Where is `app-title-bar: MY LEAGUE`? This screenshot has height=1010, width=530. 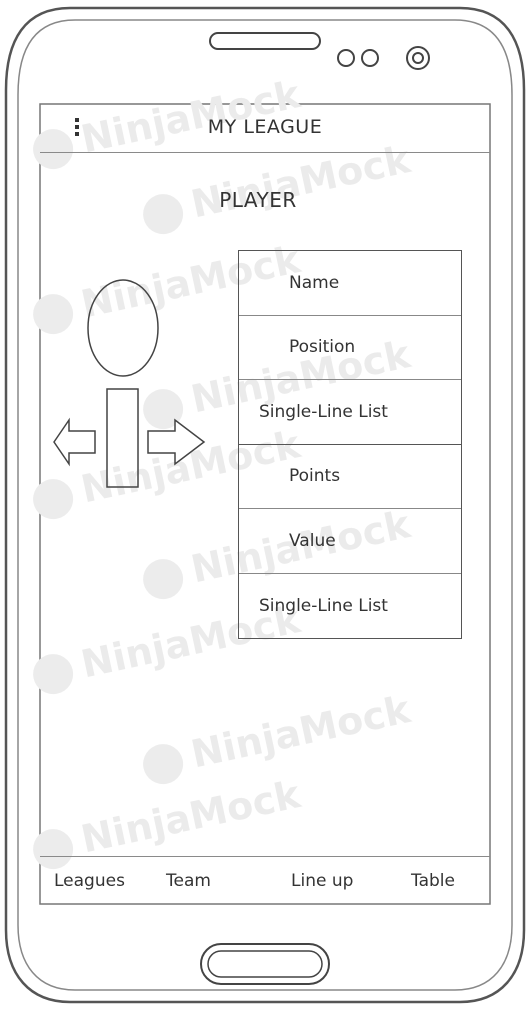 app-title-bar: MY LEAGUE is located at coordinates (265, 128).